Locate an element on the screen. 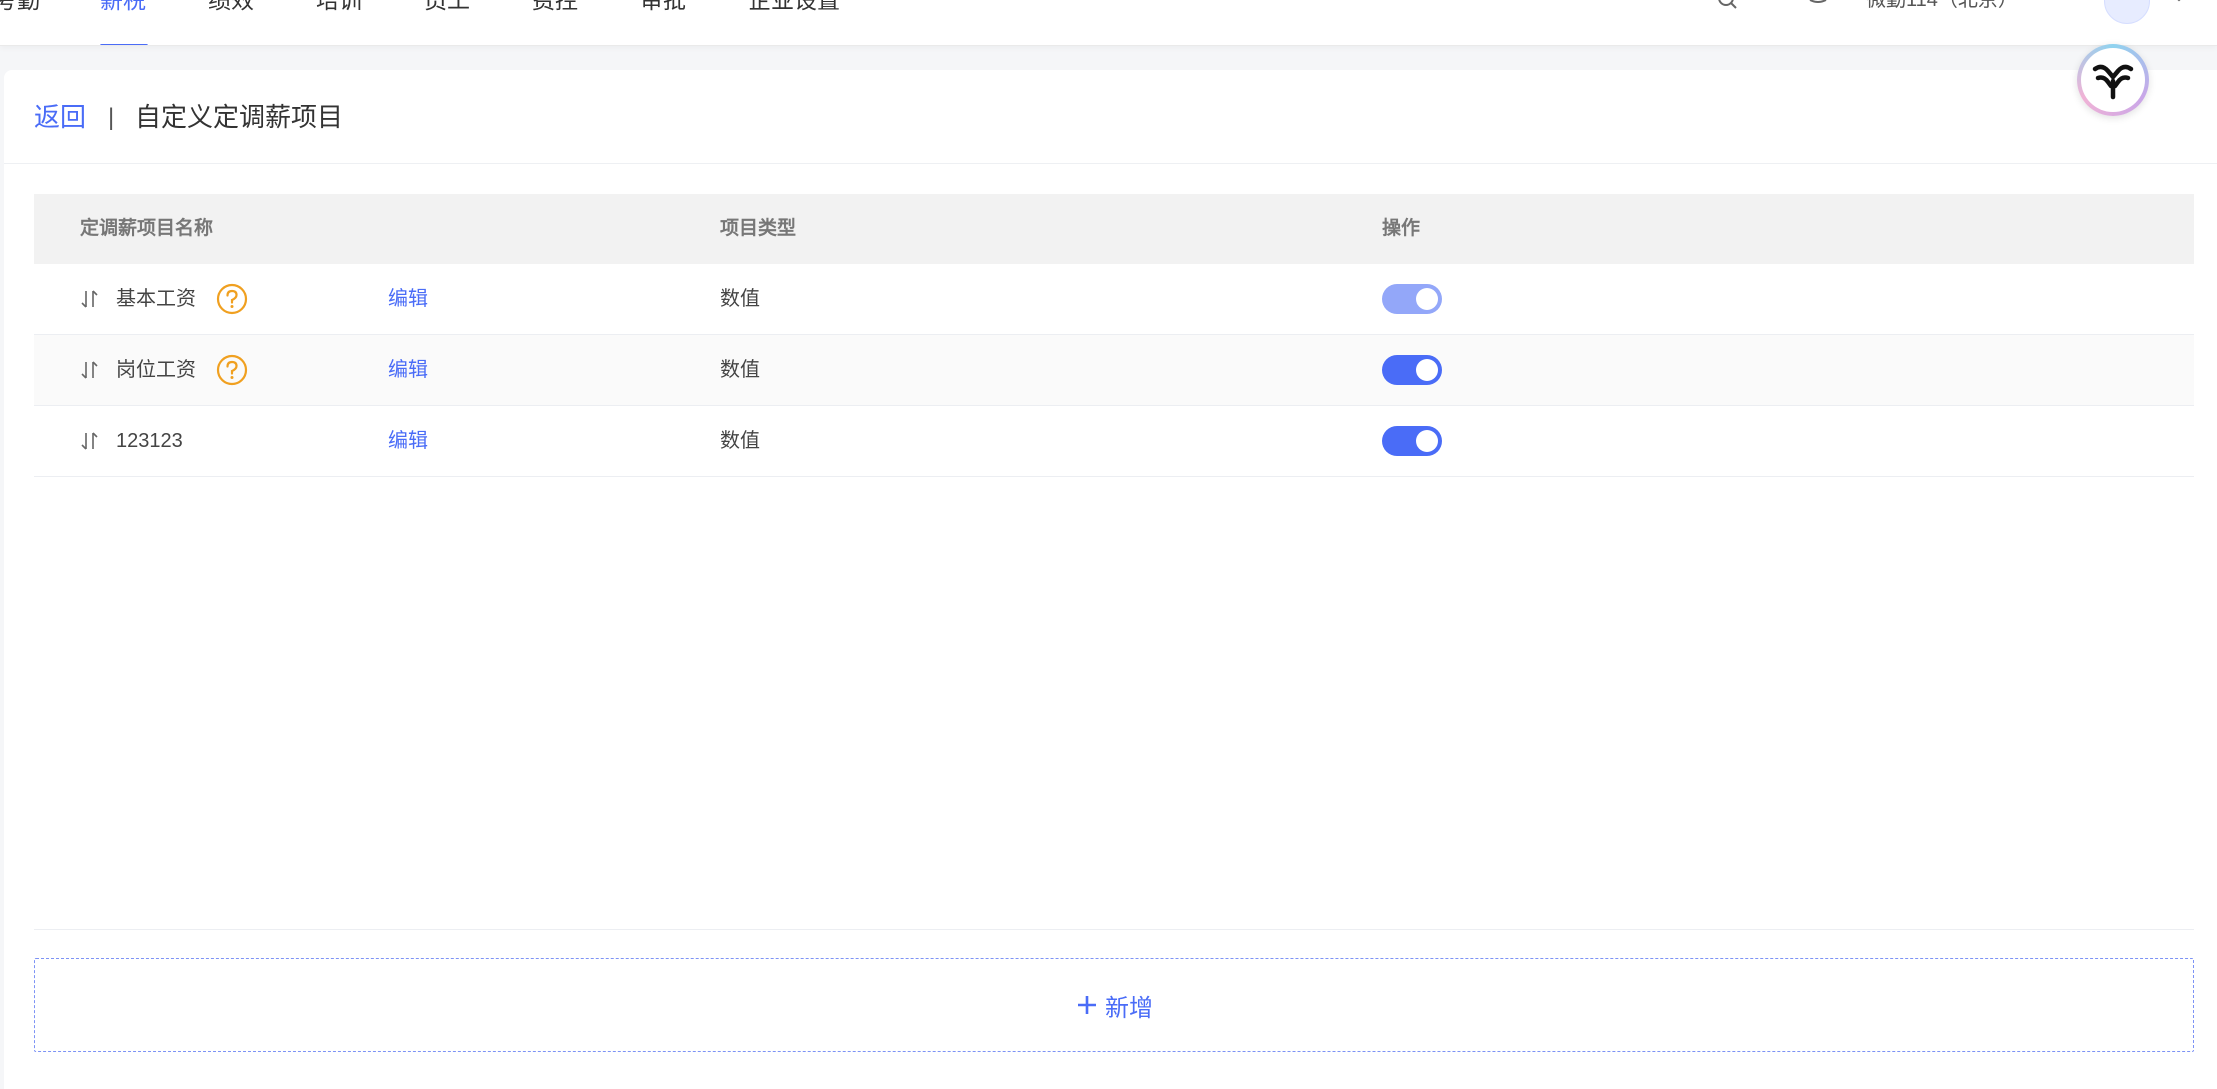 Image resolution: width=2217 pixels, height=1089 pixels. add-item-button: 新增 is located at coordinates (1114, 1005).